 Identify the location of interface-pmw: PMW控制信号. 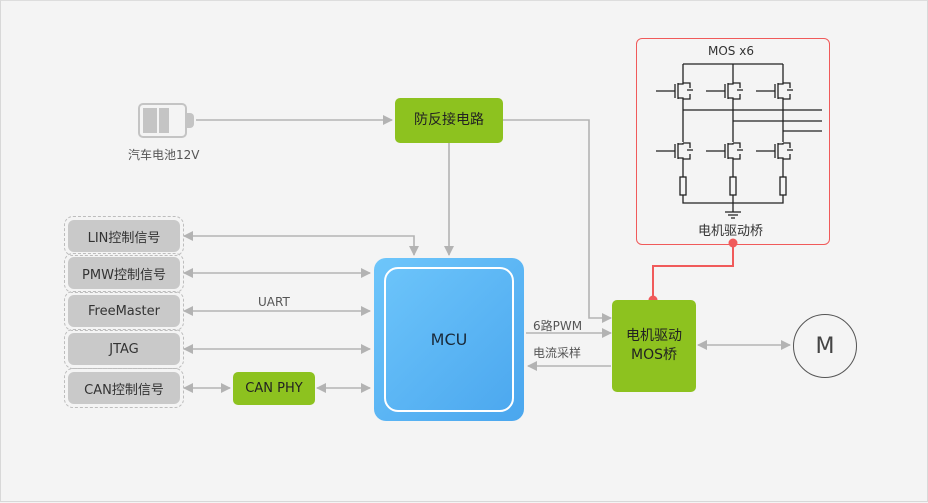
(124, 273).